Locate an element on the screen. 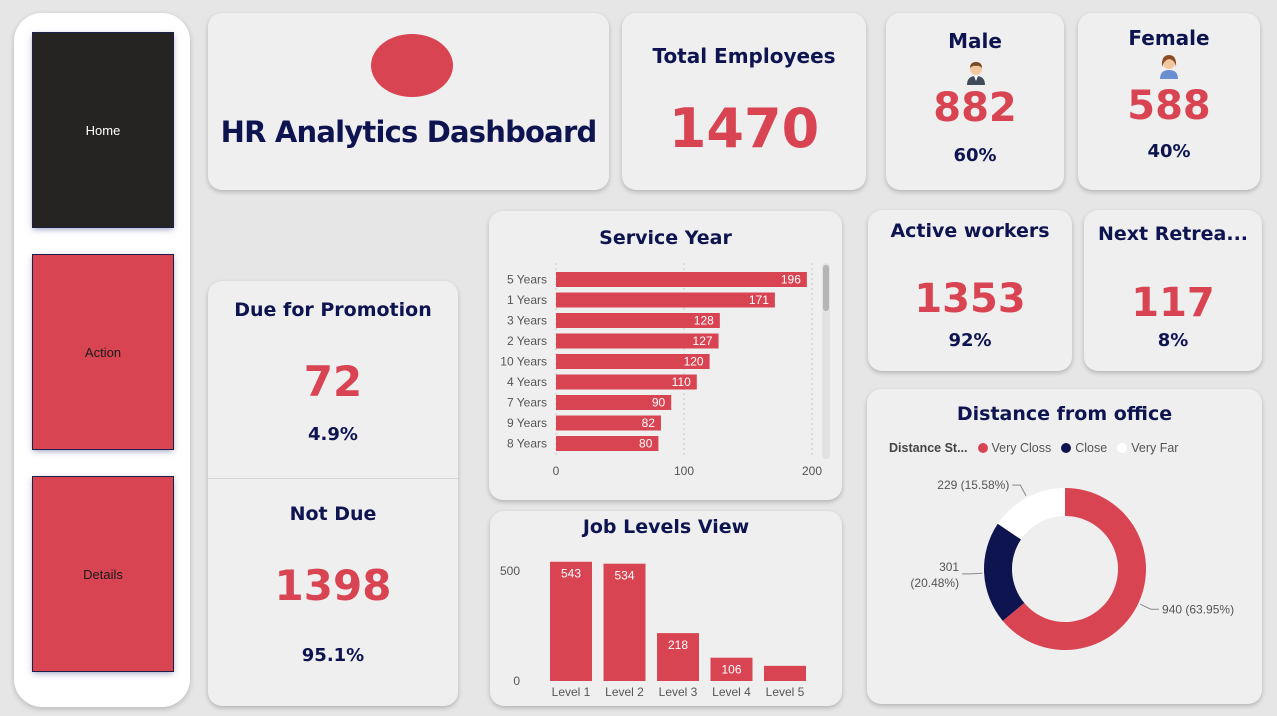  not-due-title: Not Due is located at coordinates (333, 514).